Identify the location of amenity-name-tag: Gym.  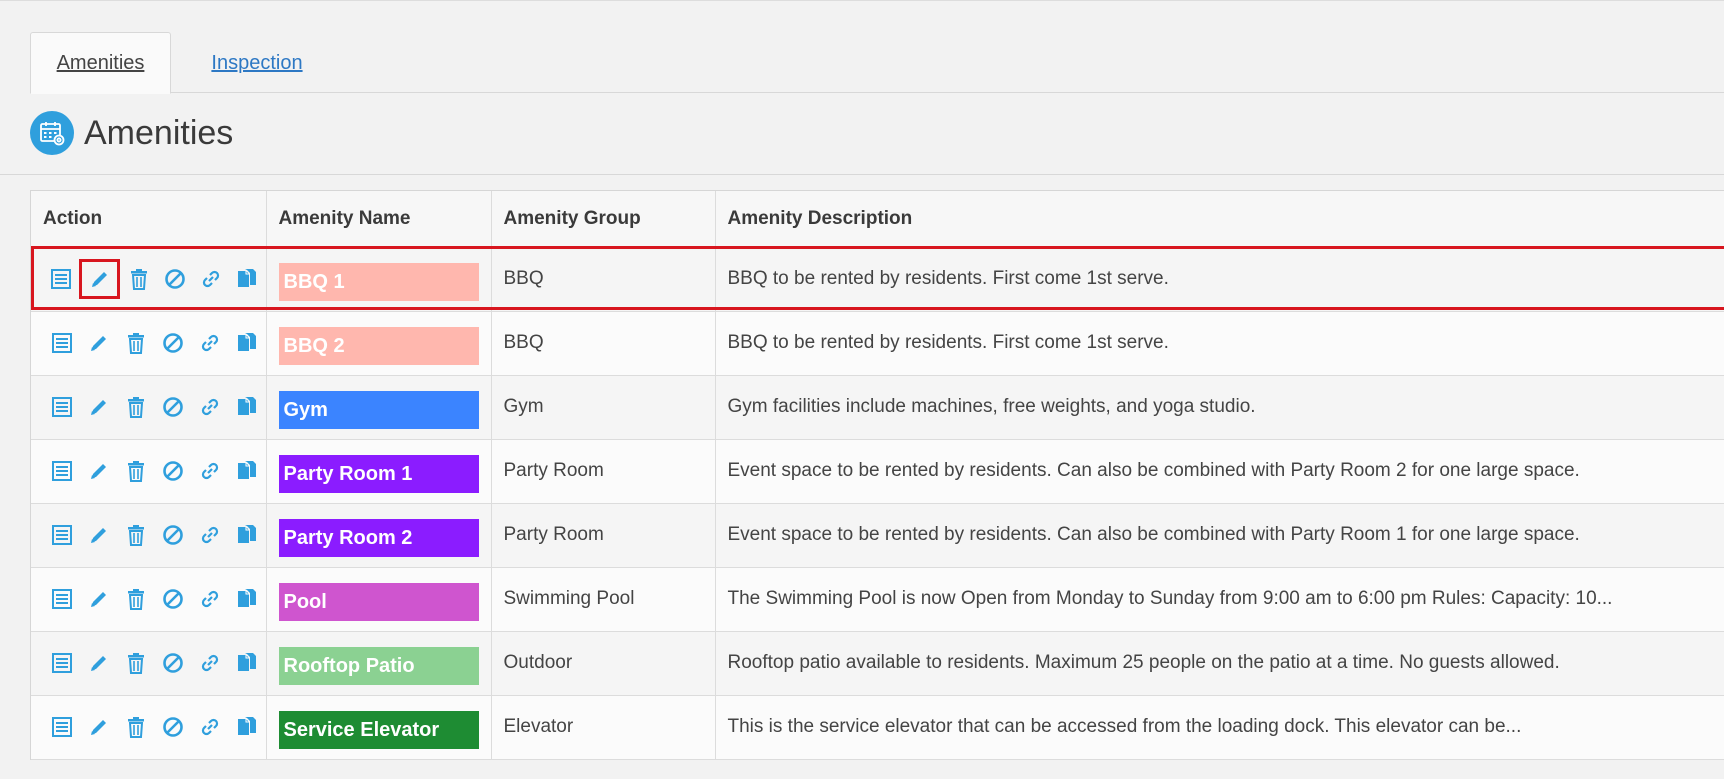
(378, 410).